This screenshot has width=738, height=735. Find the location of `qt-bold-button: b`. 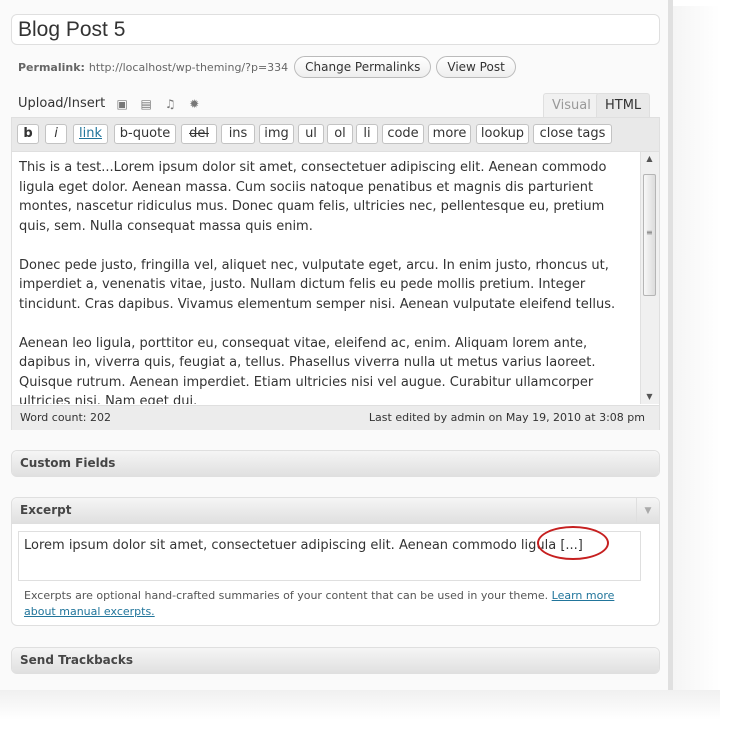

qt-bold-button: b is located at coordinates (28, 134).